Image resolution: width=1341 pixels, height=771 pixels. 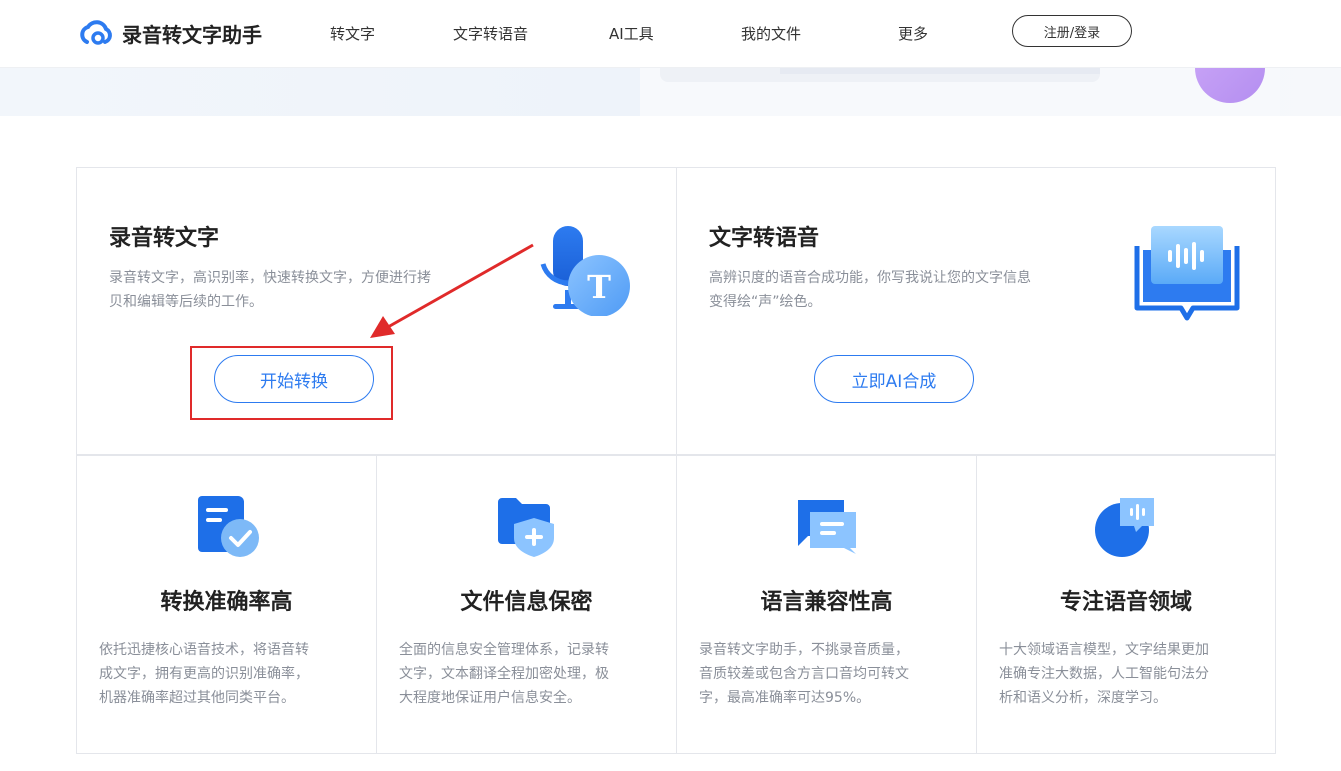 What do you see at coordinates (785, 698) in the screenshot?
I see `desc-line: 字，最高准确率可达95%。` at bounding box center [785, 698].